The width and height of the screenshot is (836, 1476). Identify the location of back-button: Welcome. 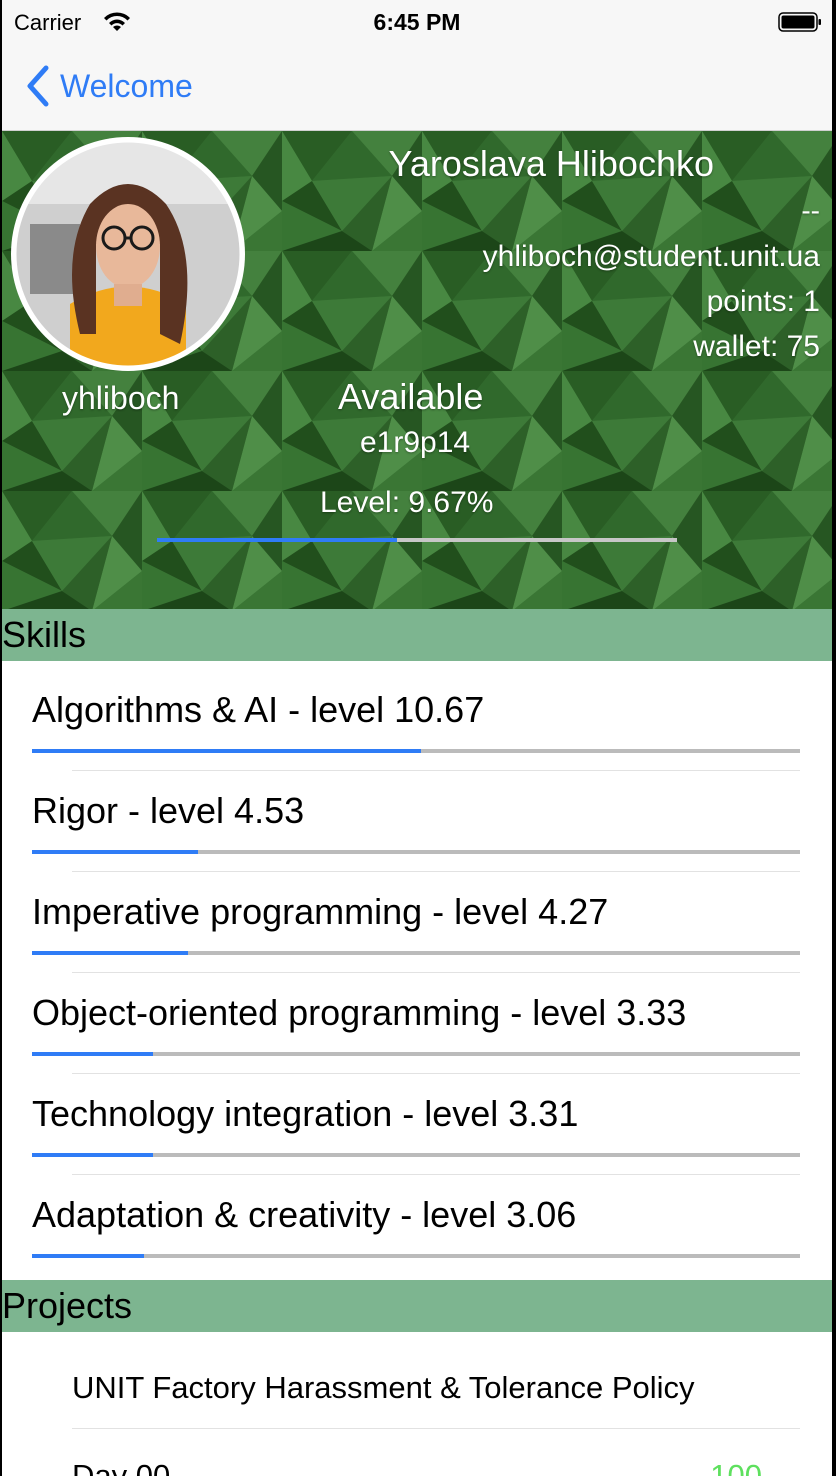
(108, 86).